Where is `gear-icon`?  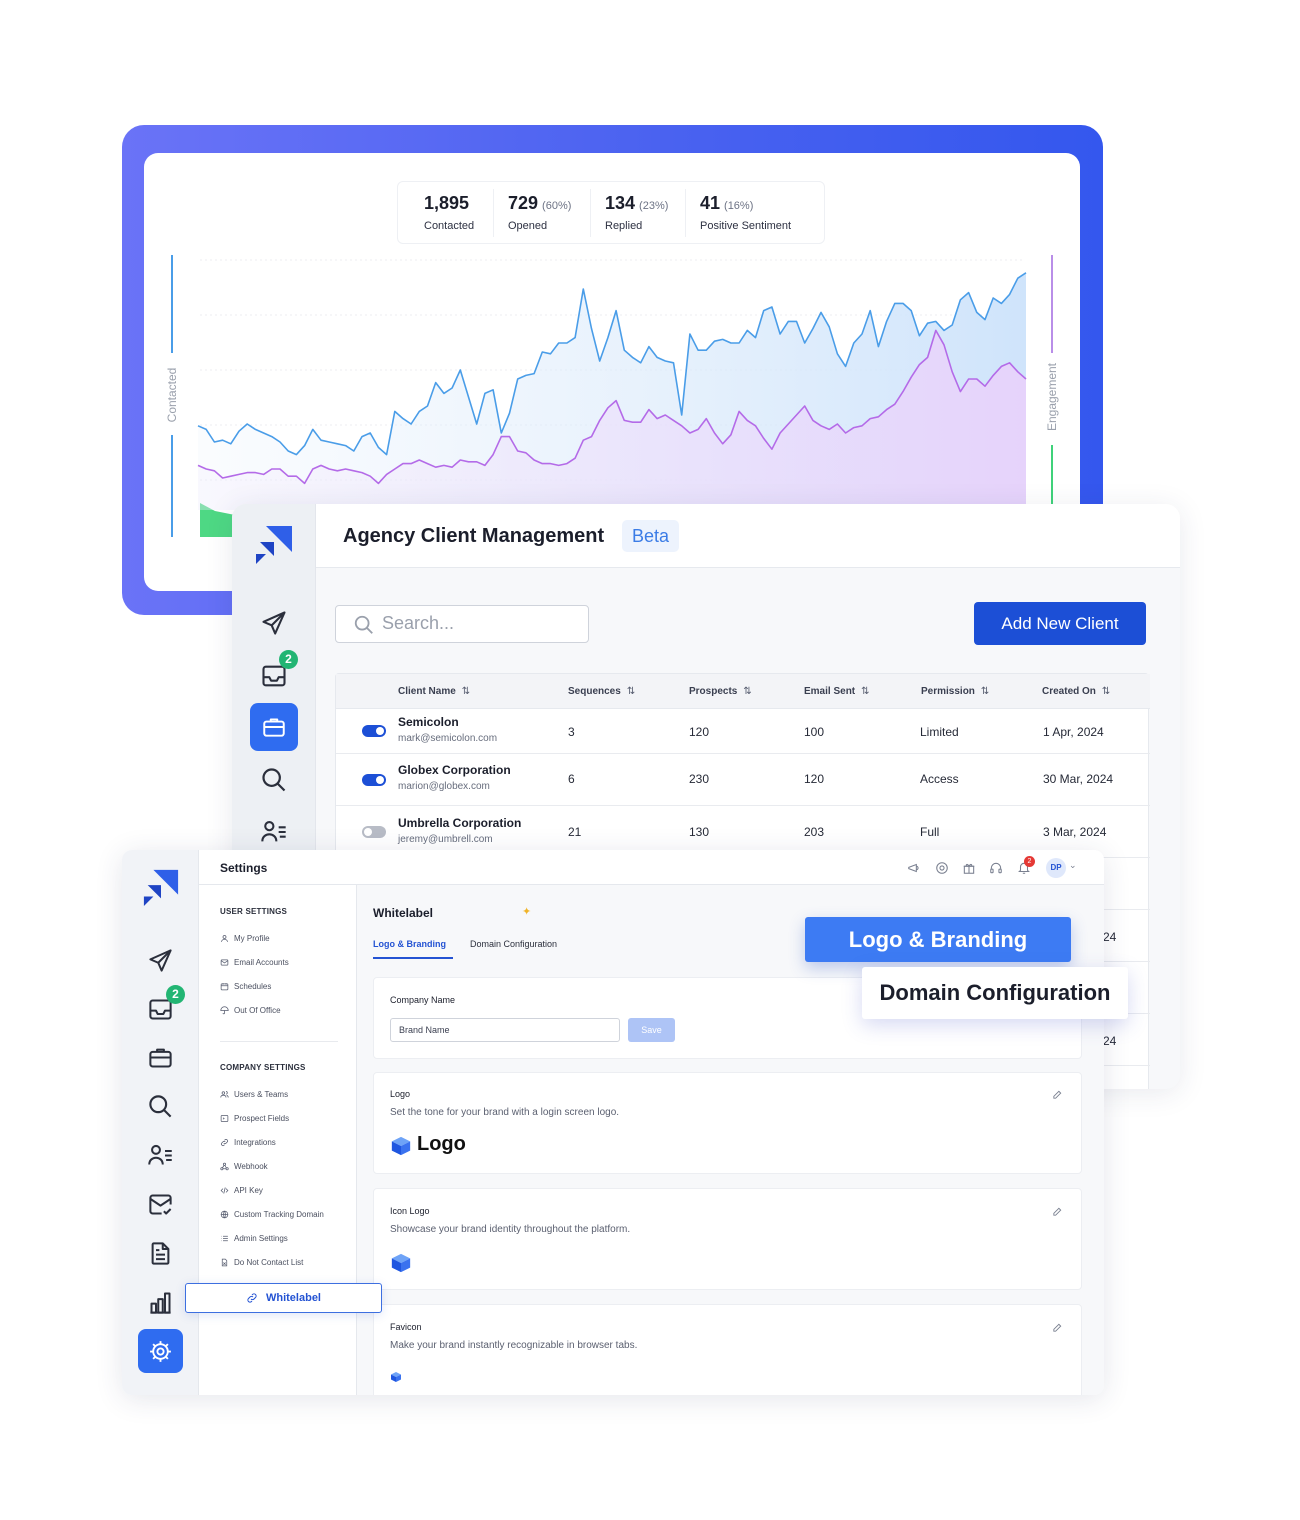 gear-icon is located at coordinates (160, 1351).